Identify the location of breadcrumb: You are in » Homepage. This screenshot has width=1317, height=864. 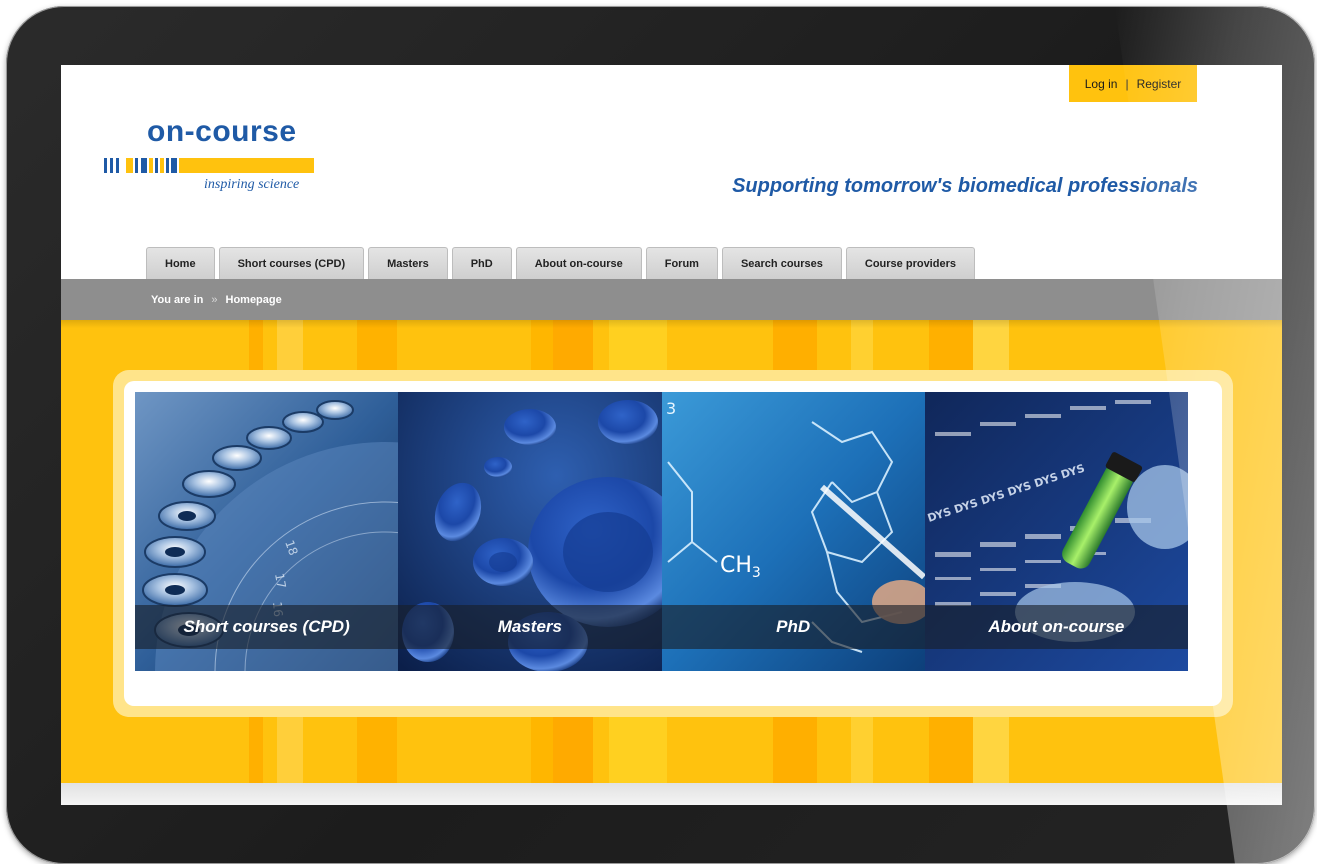
(671, 299).